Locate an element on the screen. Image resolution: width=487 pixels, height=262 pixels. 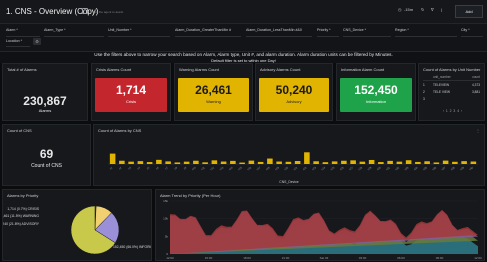
tick-label: c28 is located at coordinates (360, 168).